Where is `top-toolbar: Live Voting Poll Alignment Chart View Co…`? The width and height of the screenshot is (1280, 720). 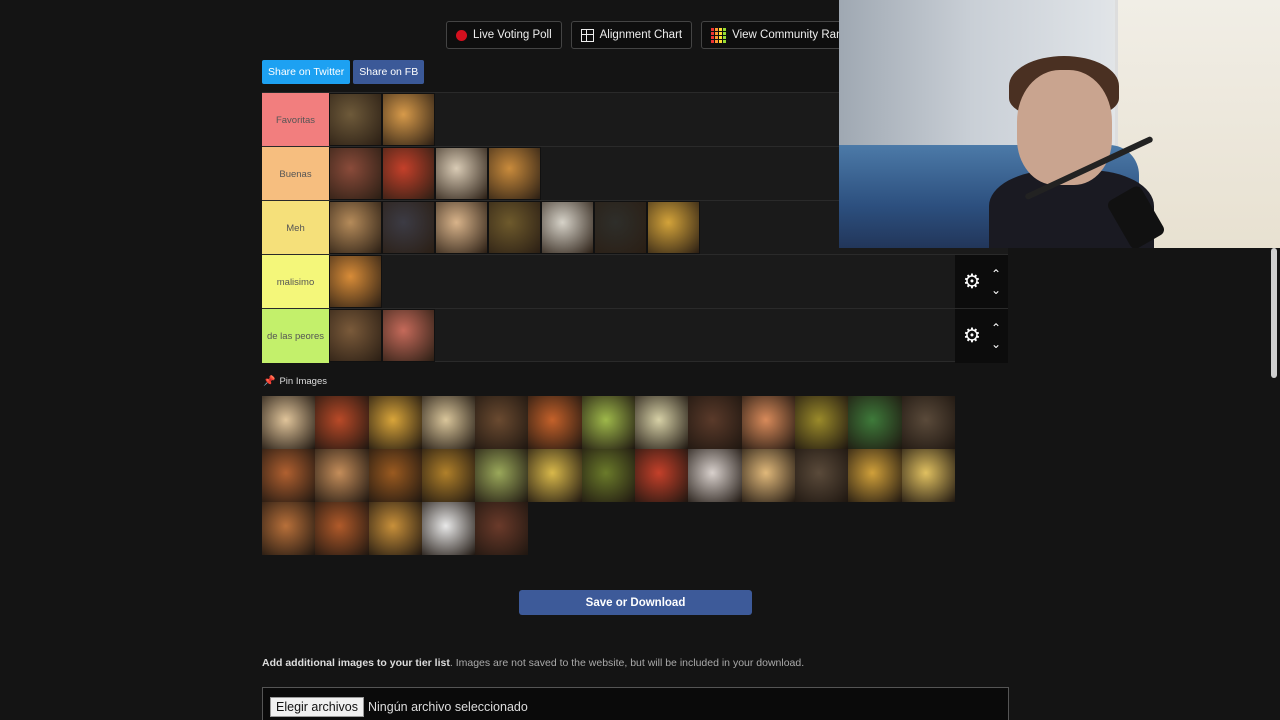
top-toolbar: Live Voting Poll Alignment Chart View Co… is located at coordinates (652, 35).